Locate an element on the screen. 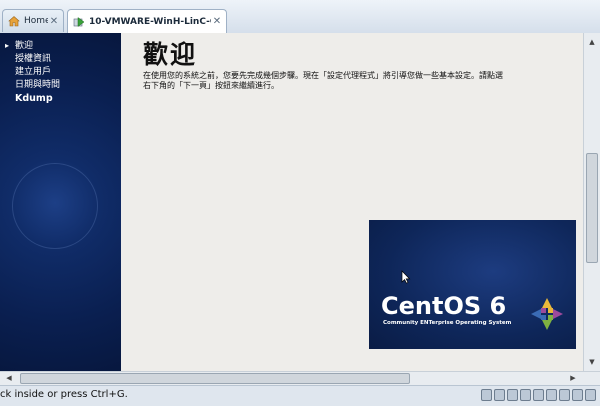 The image size is (600, 406). vm-play-icon is located at coordinates (79, 21).